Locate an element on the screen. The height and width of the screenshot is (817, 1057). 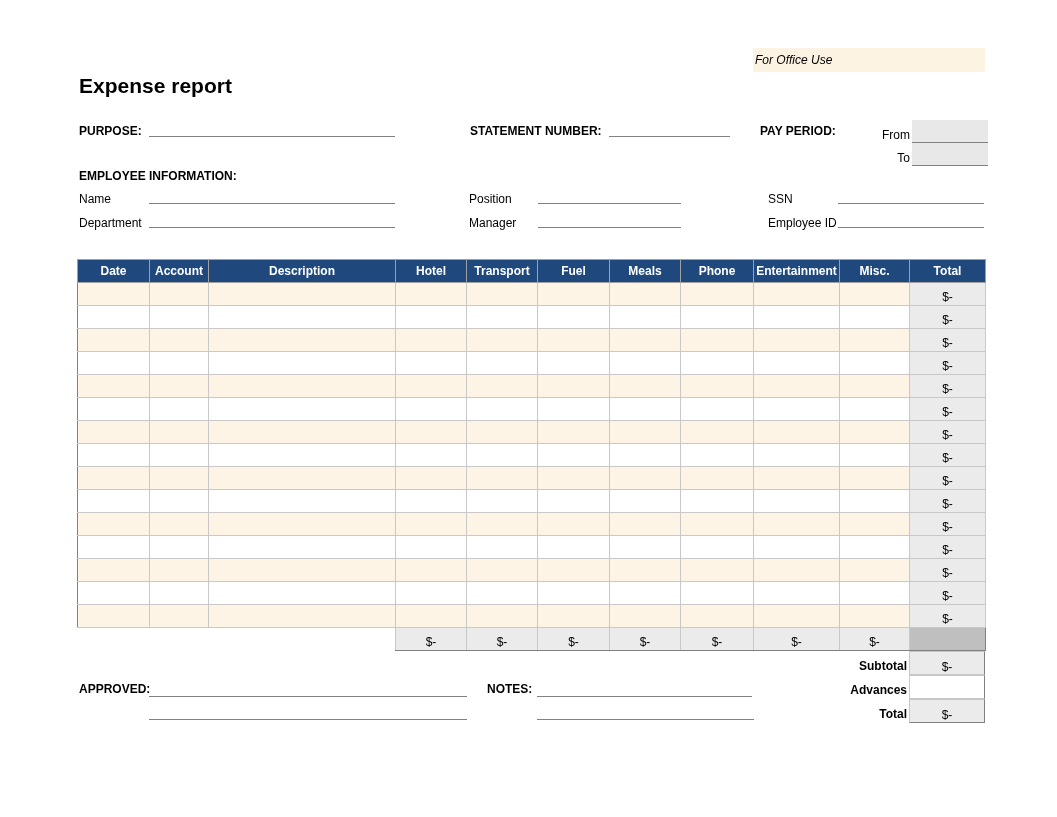
column-header: Description is located at coordinates (302, 271).